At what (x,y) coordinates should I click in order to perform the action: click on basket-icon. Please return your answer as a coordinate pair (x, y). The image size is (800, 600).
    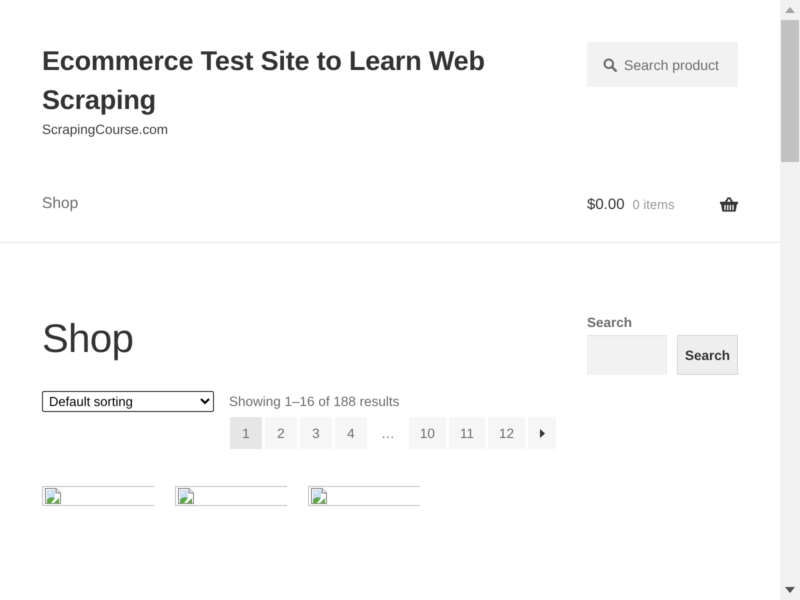
    Looking at the image, I should click on (729, 204).